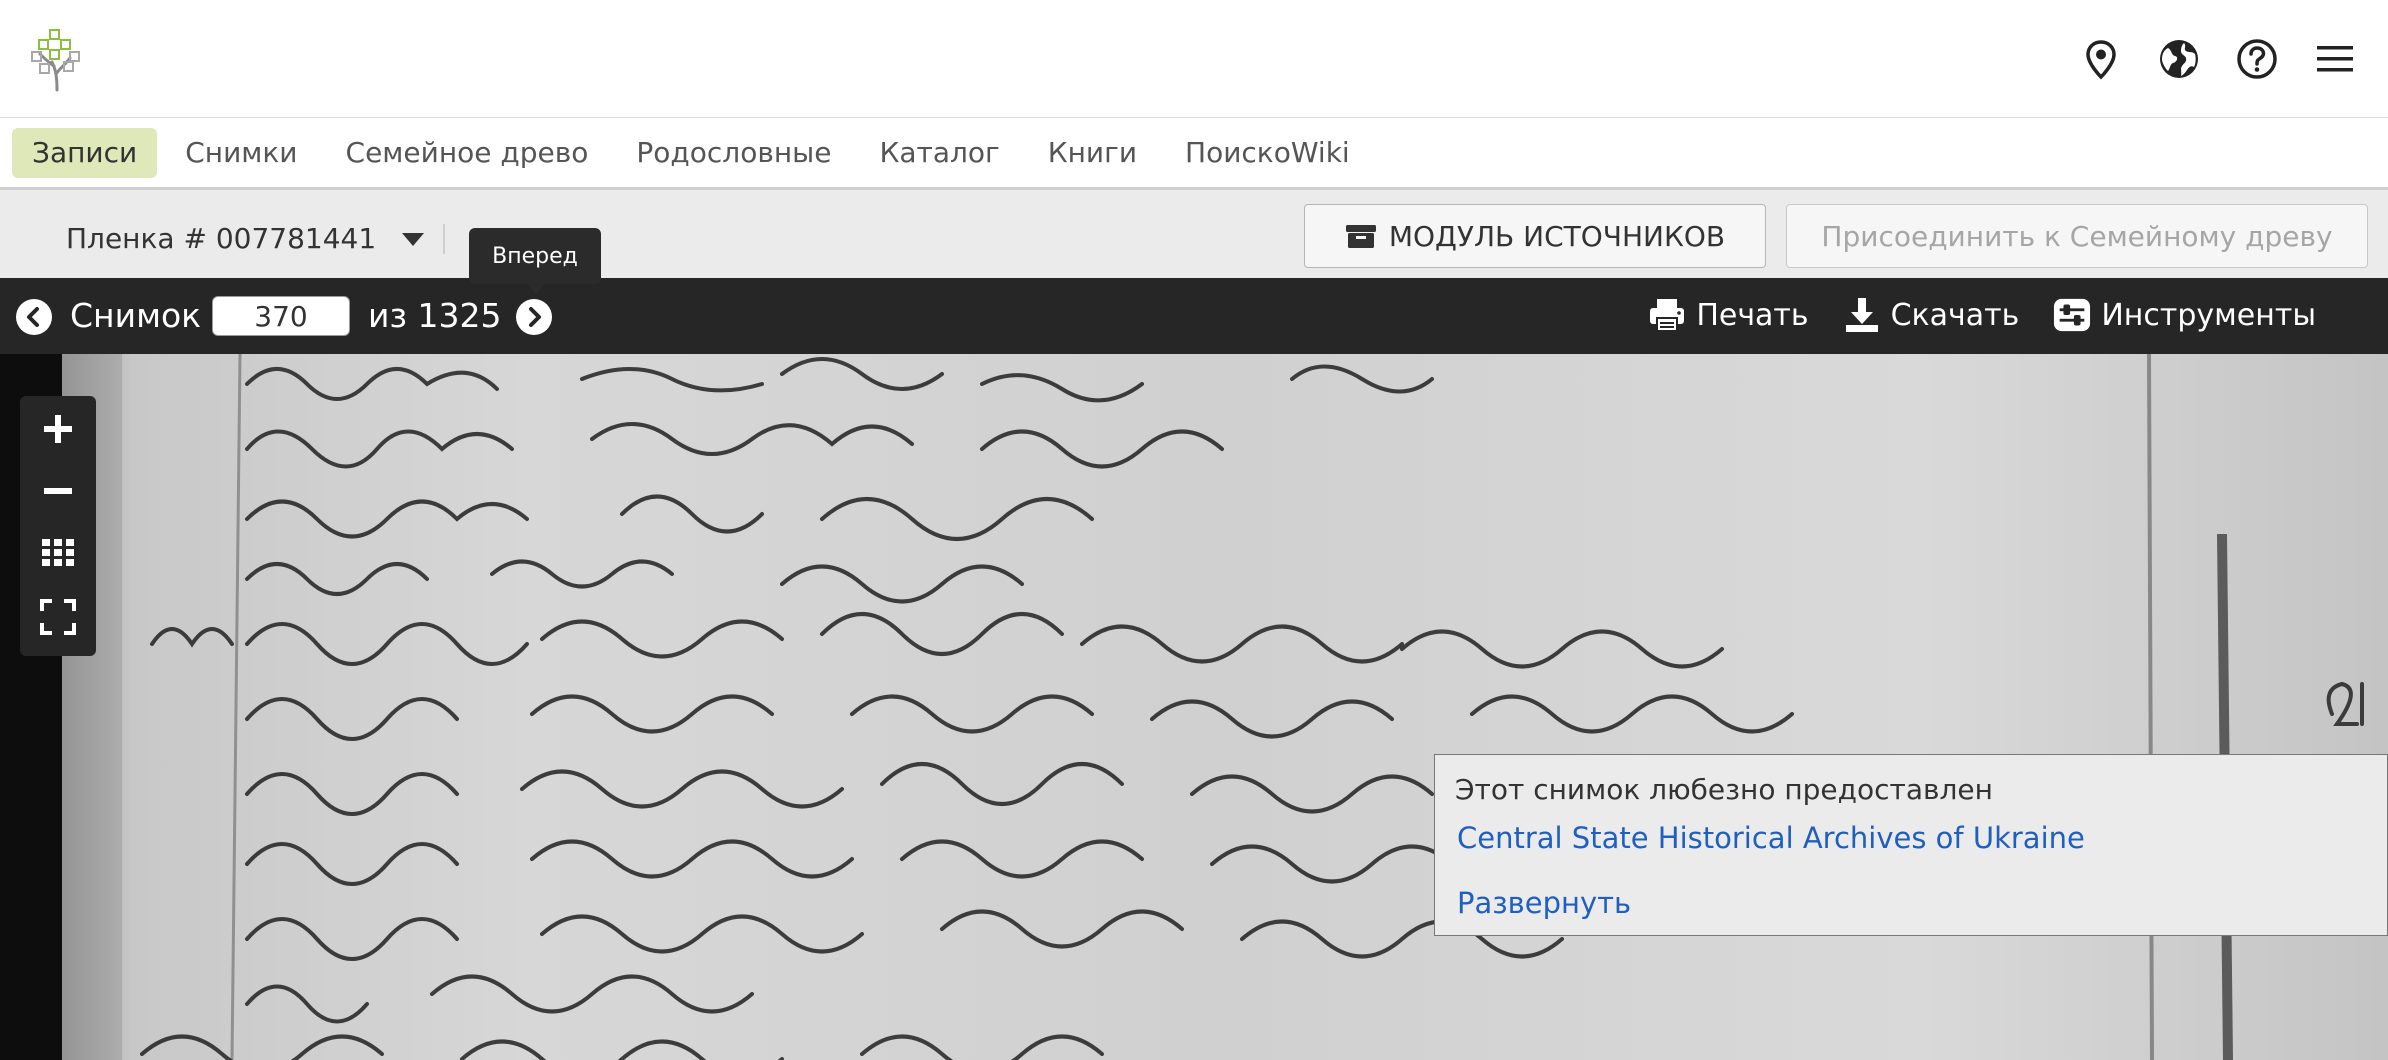 This screenshot has height=1060, width=2388. What do you see at coordinates (2208, 315) in the screenshot?
I see `tools-label: Инструменты` at bounding box center [2208, 315].